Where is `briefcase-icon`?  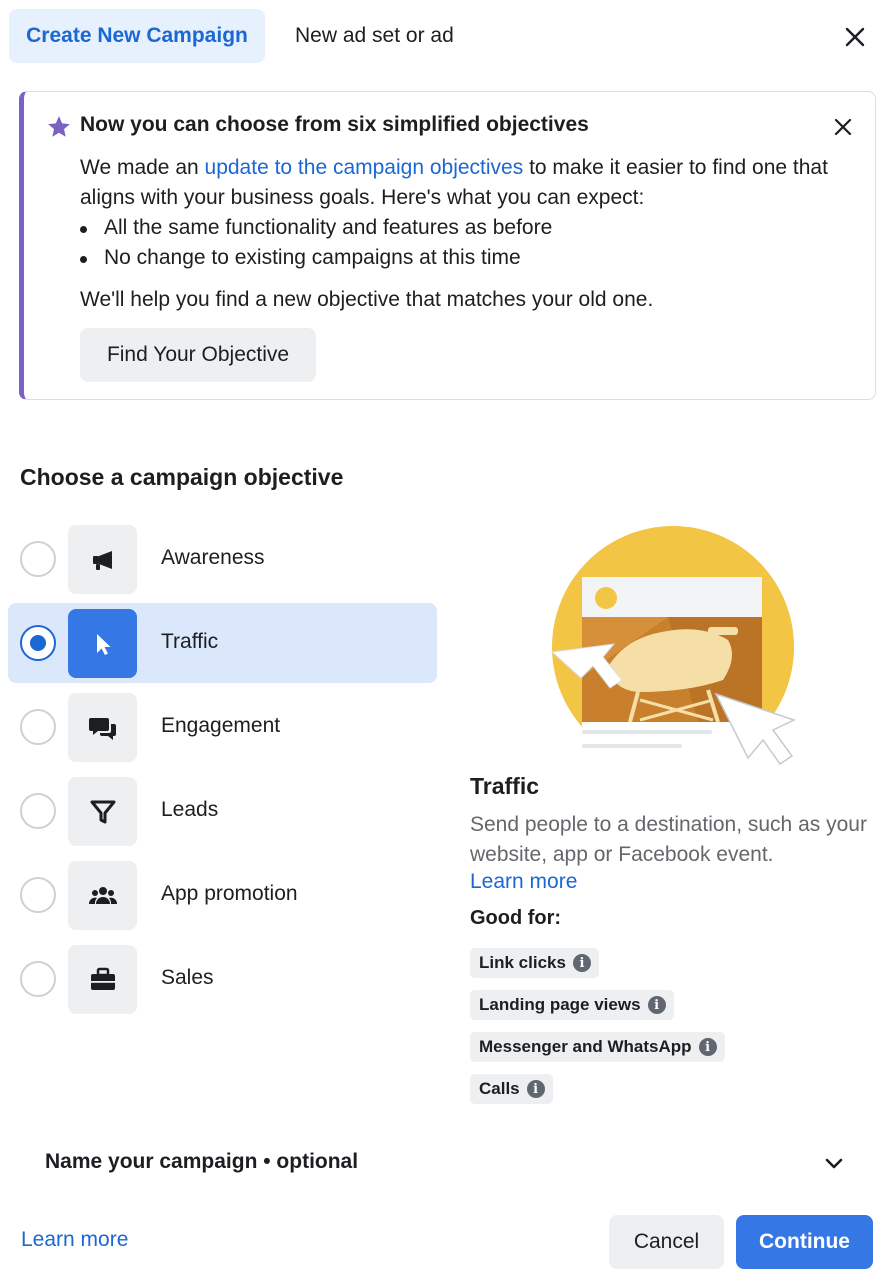 briefcase-icon is located at coordinates (102, 979).